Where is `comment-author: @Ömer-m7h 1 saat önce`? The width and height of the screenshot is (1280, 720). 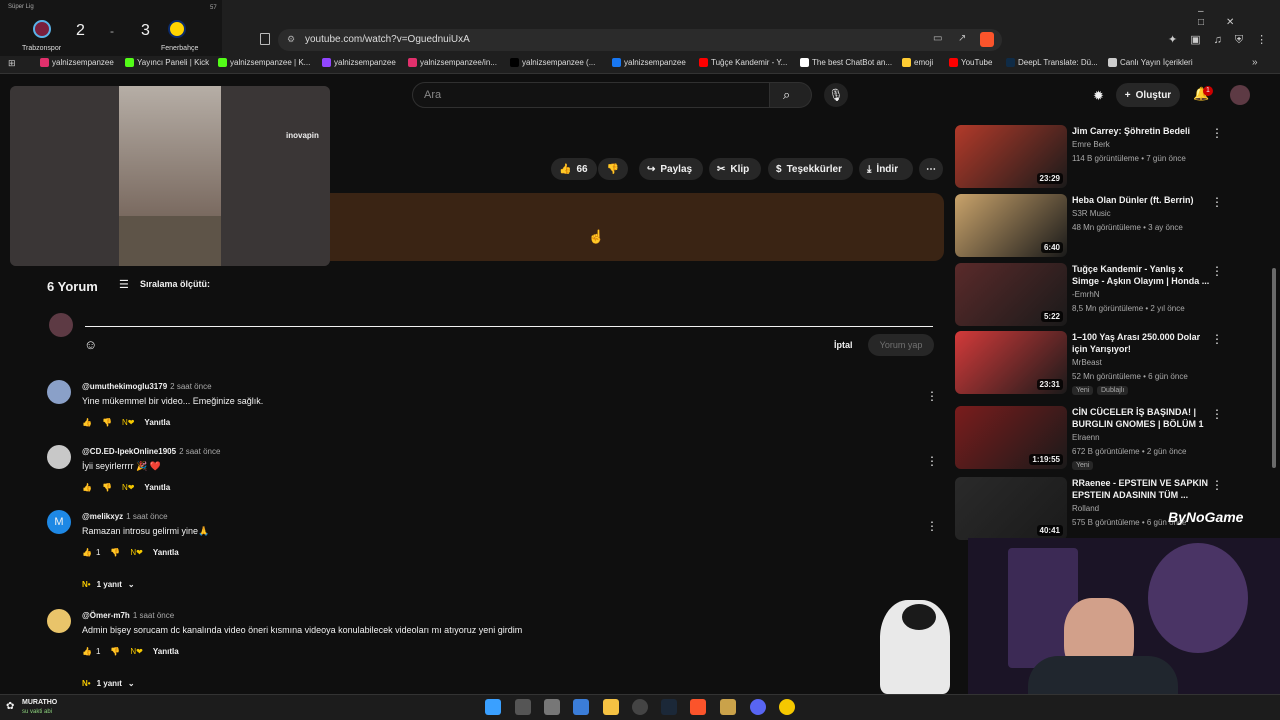
comment-author: @Ömer-m7h 1 saat önce is located at coordinates (128, 615).